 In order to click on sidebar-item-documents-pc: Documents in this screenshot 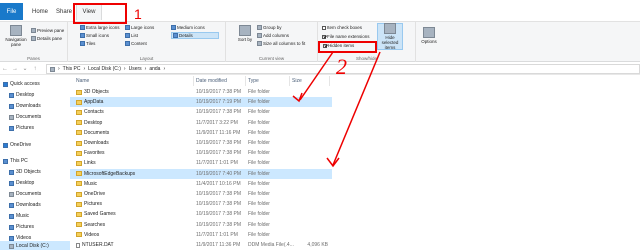, I will do `click(25, 194)`.